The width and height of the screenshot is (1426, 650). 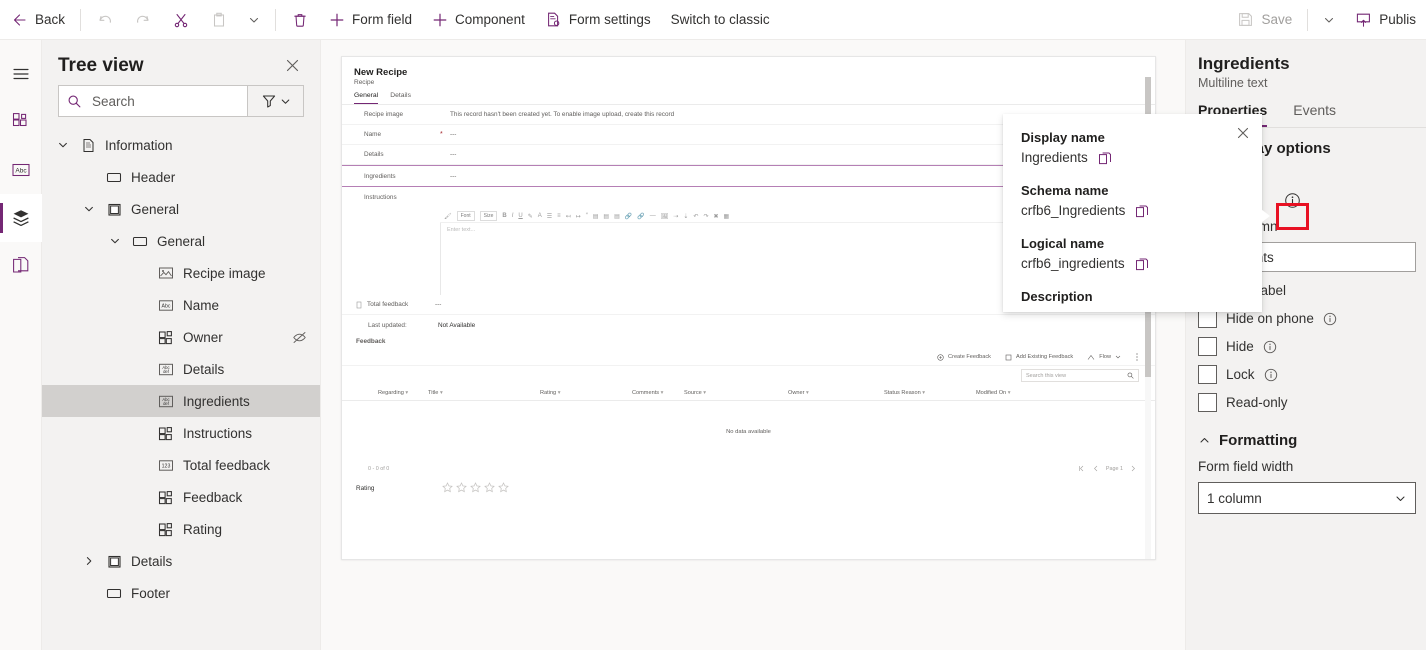 I want to click on tree-node-recipe-image: Recipe image, so click(x=181, y=273).